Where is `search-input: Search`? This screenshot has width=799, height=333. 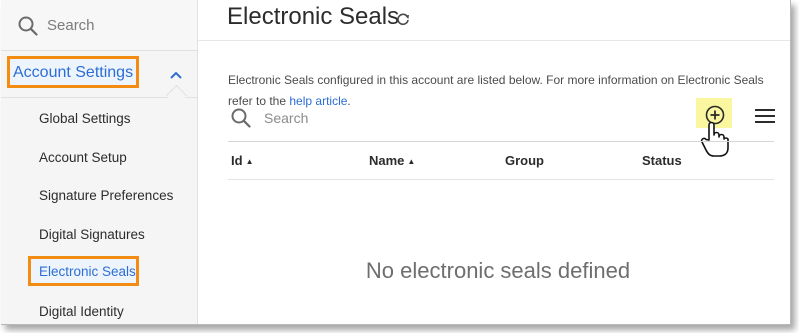 search-input: Search is located at coordinates (286, 118).